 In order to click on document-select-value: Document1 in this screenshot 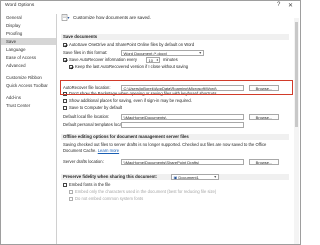, I will do `click(188, 177)`.